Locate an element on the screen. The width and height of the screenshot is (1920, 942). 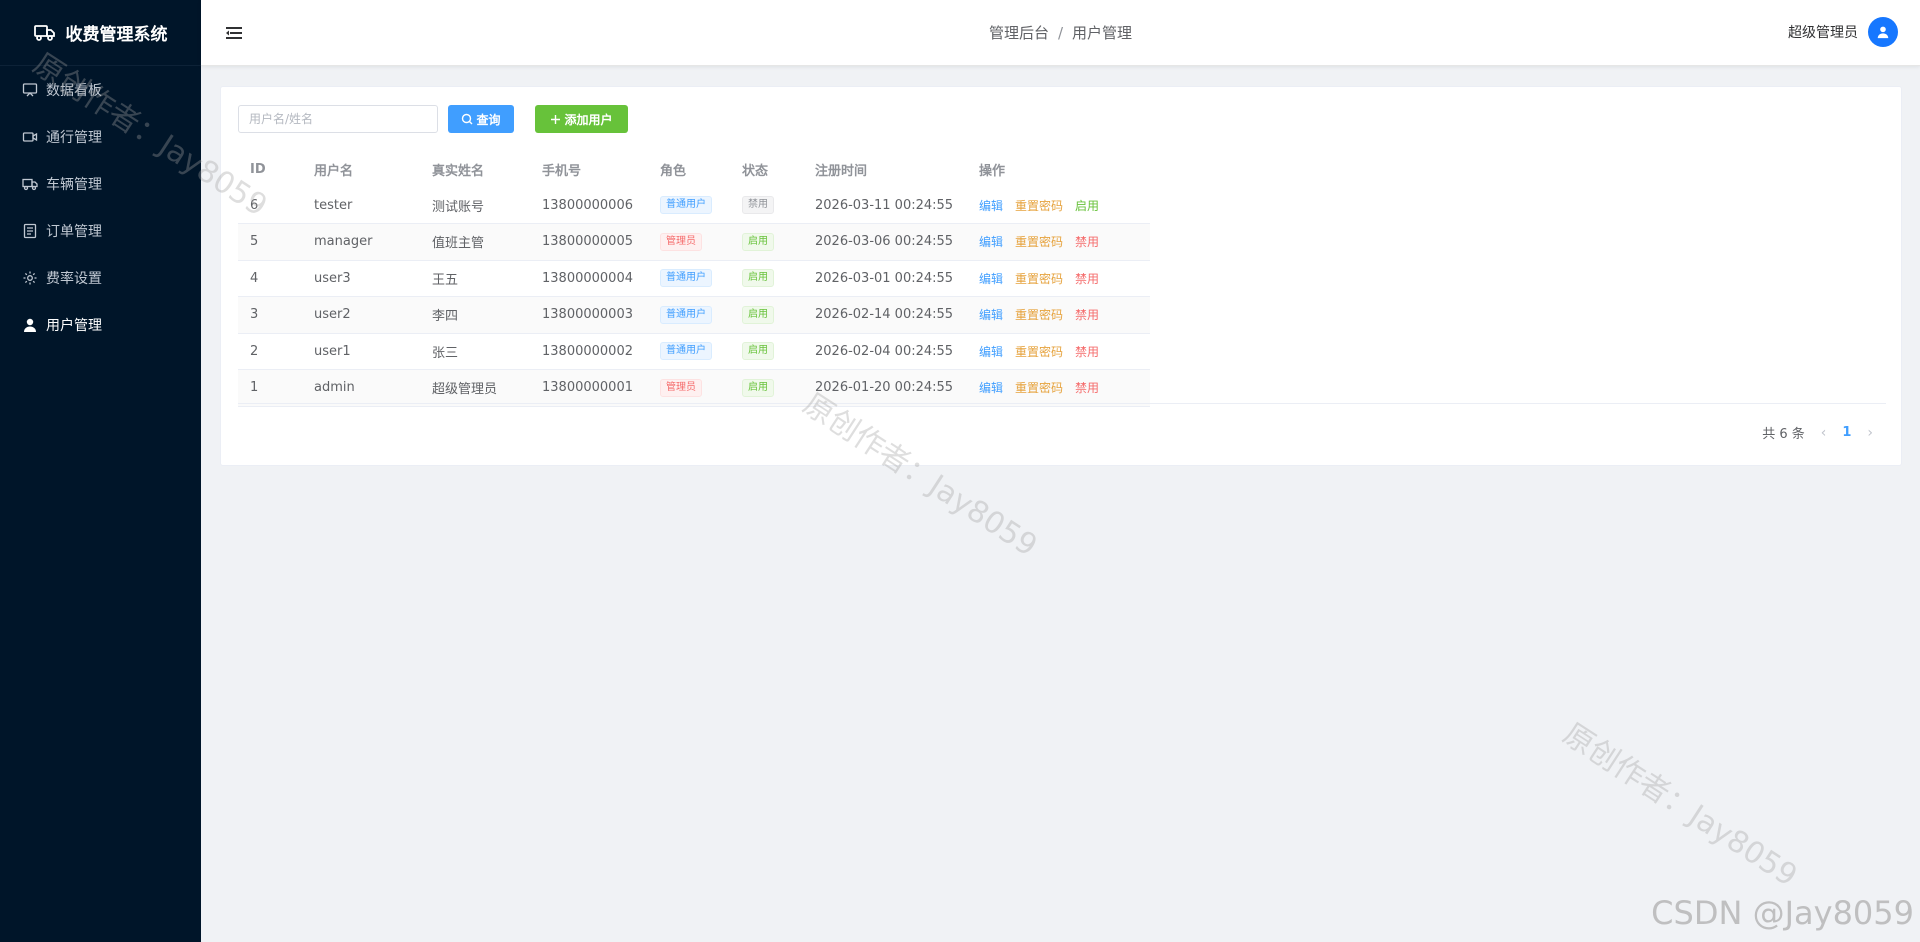
cell-id: 4 is located at coordinates (270, 278).